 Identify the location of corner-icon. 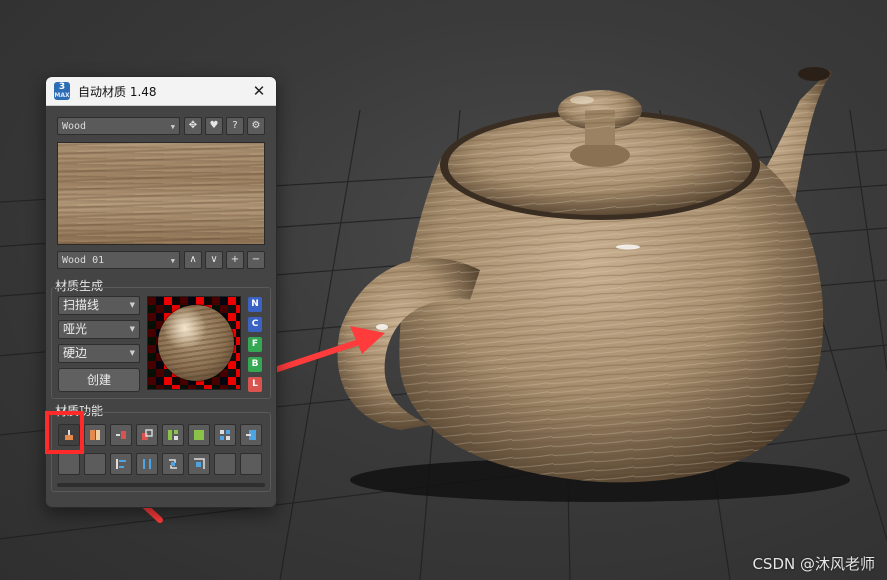
(199, 463).